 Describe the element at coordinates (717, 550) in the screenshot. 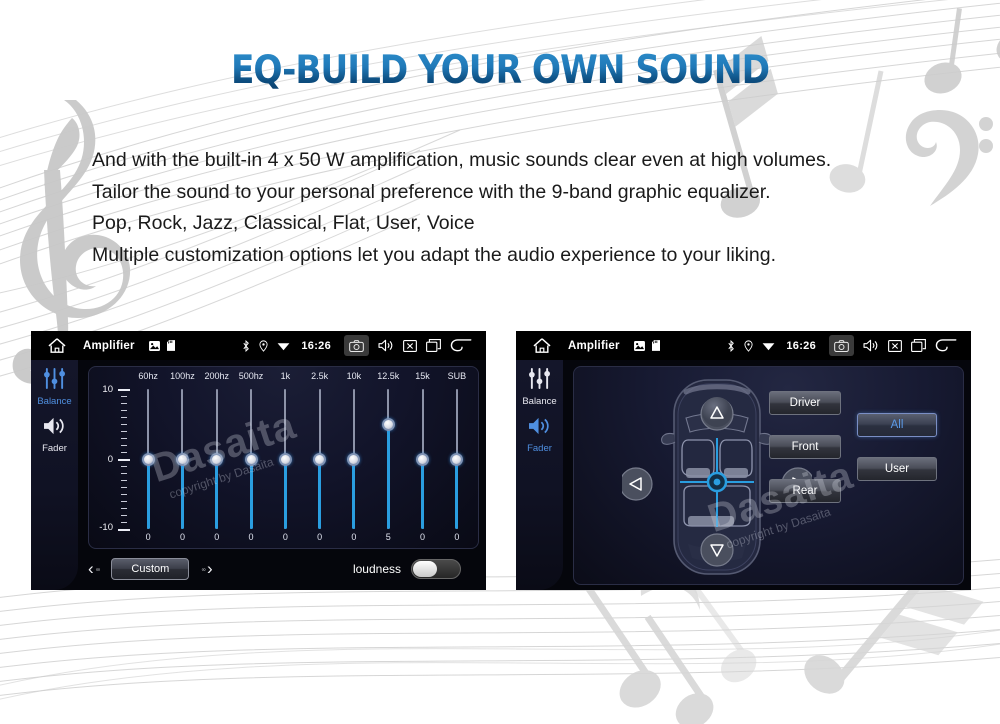

I see `down-arrow-button` at that location.